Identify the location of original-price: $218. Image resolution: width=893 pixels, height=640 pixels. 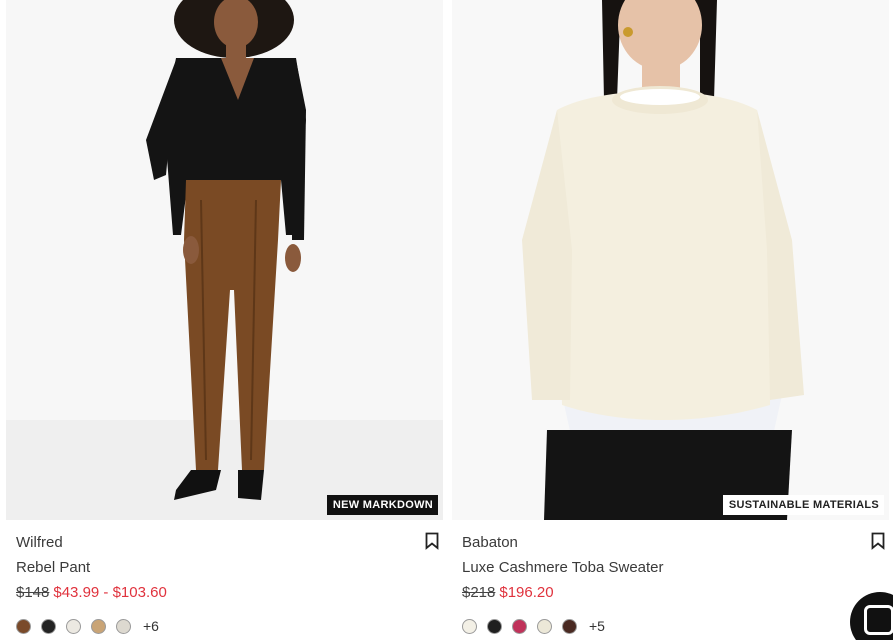
(479, 592).